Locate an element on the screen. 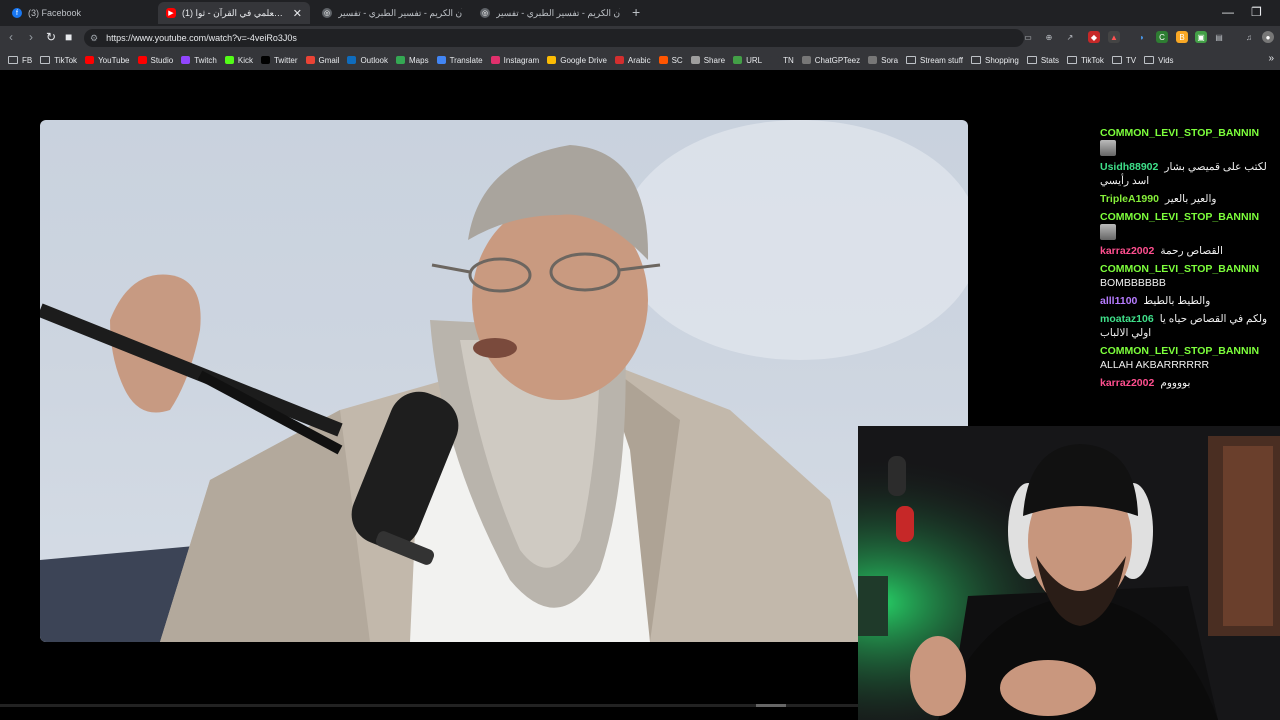 This screenshot has height=720, width=1280. bookmark-youtube: YouTube is located at coordinates (107, 60).